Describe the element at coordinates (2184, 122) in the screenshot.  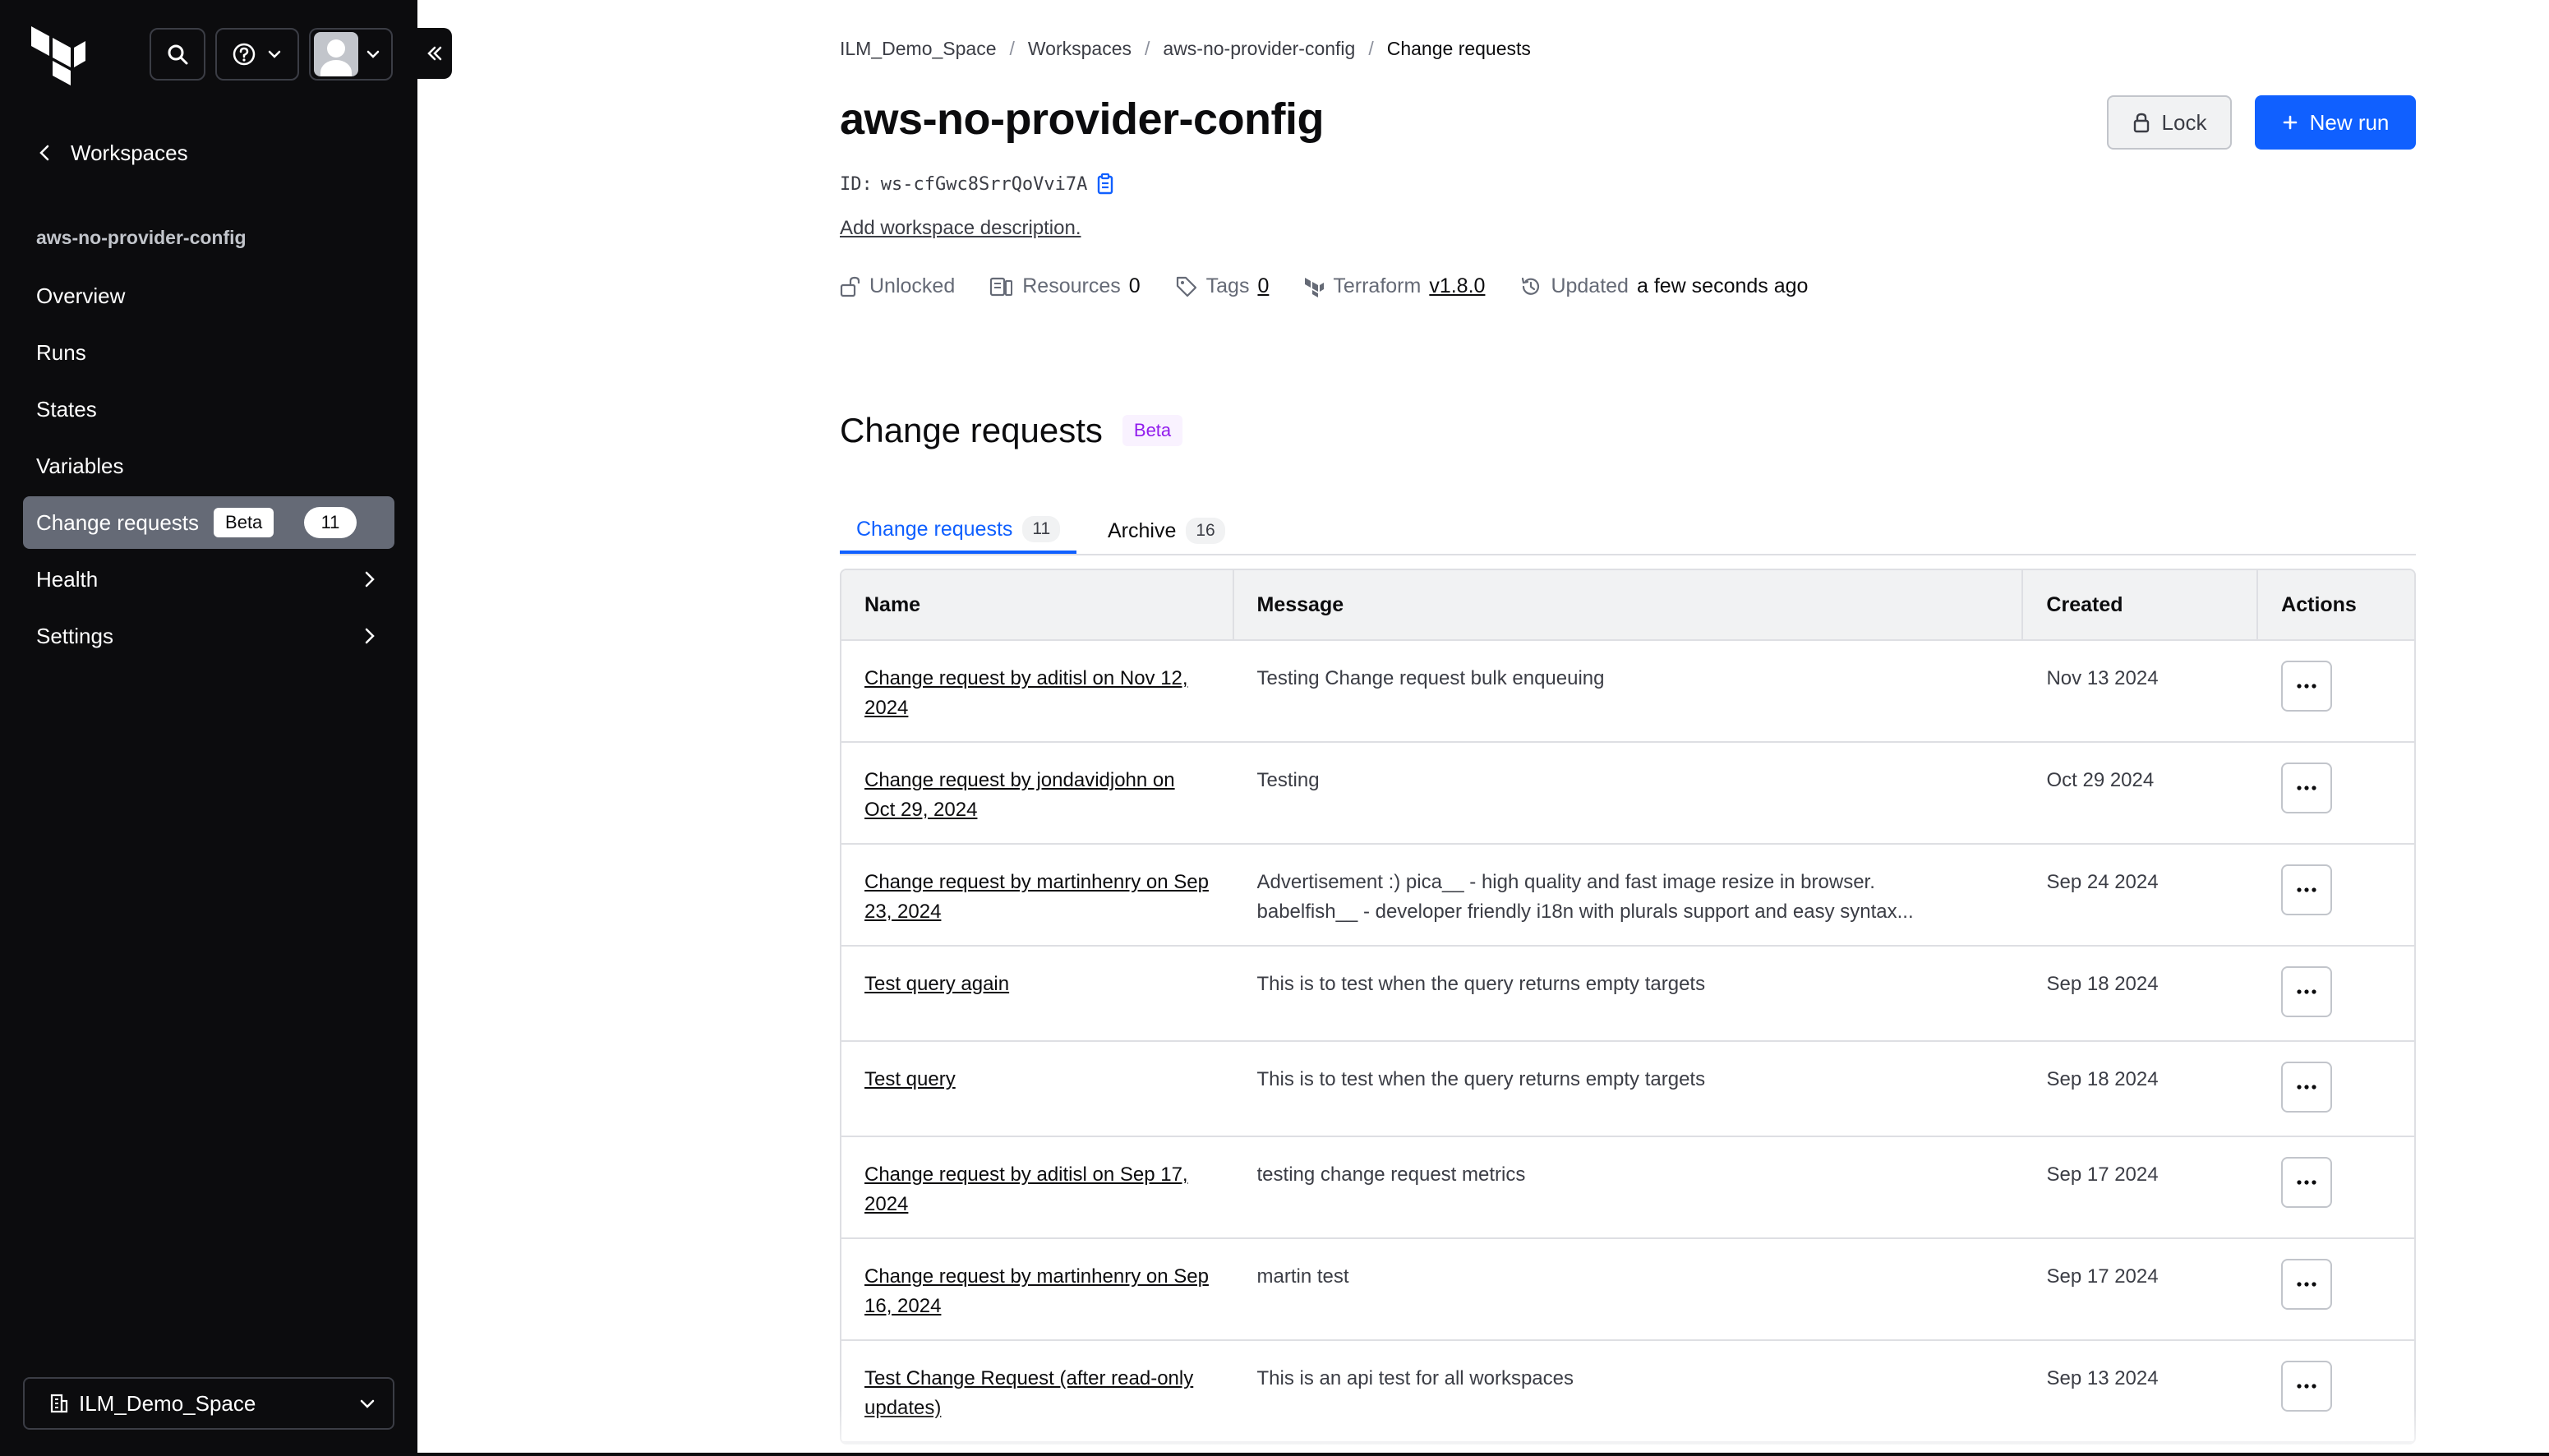
I see `lock-button-label: Lock` at that location.